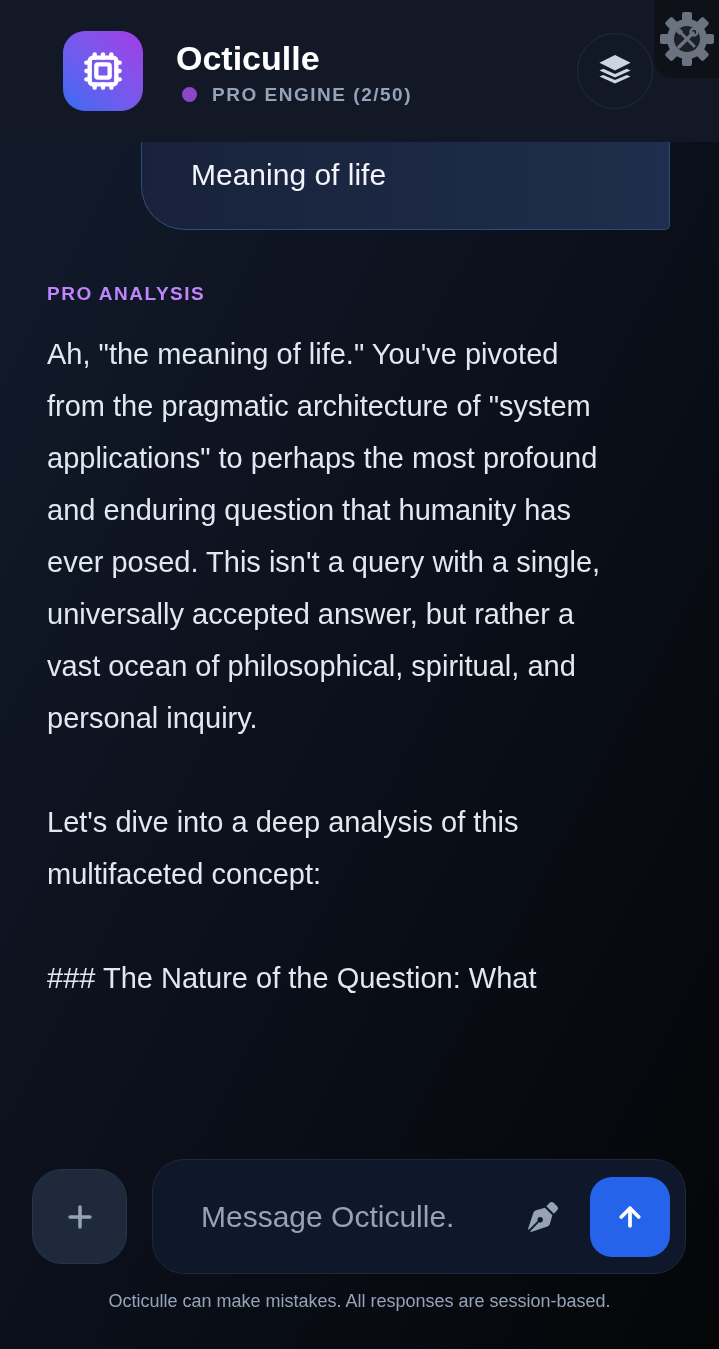 The width and height of the screenshot is (719, 1349). What do you see at coordinates (103, 71) in the screenshot?
I see `app-logo-icon` at bounding box center [103, 71].